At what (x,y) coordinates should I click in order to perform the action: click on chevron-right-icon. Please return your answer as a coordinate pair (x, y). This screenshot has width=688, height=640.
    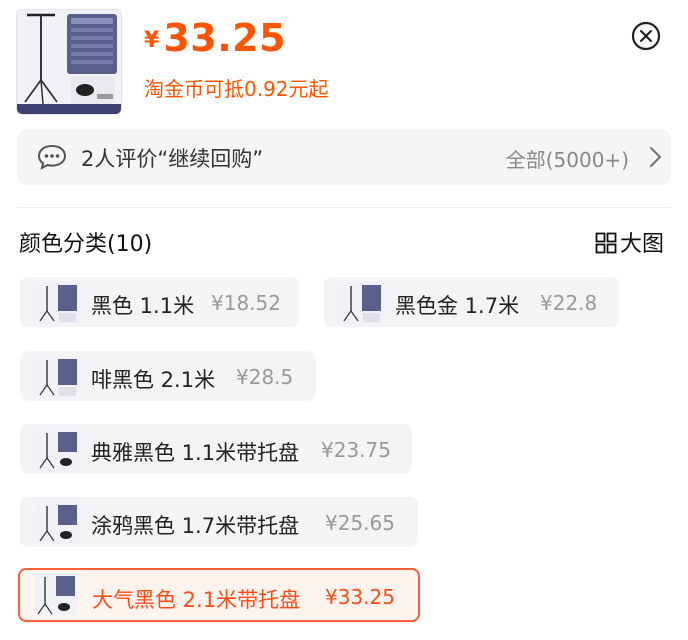
    Looking at the image, I should click on (655, 159).